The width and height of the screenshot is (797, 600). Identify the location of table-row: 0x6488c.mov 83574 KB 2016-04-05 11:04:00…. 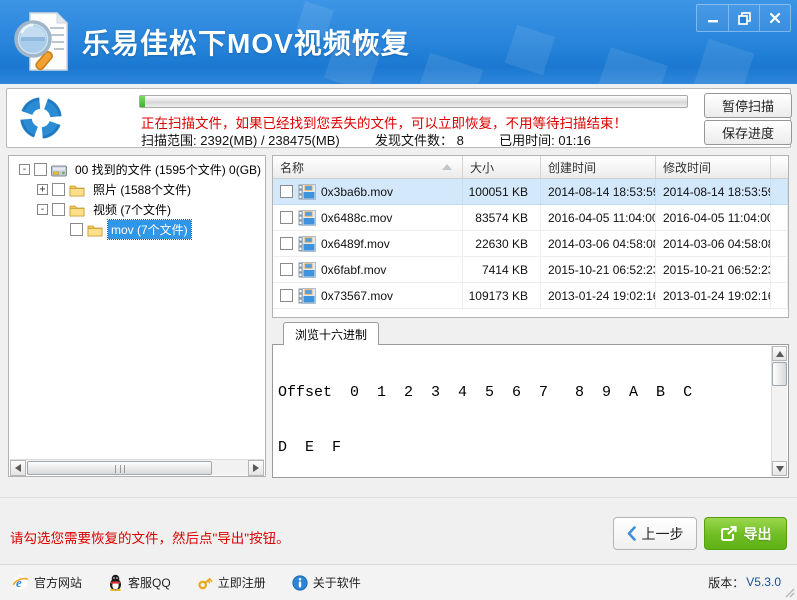
(530, 218).